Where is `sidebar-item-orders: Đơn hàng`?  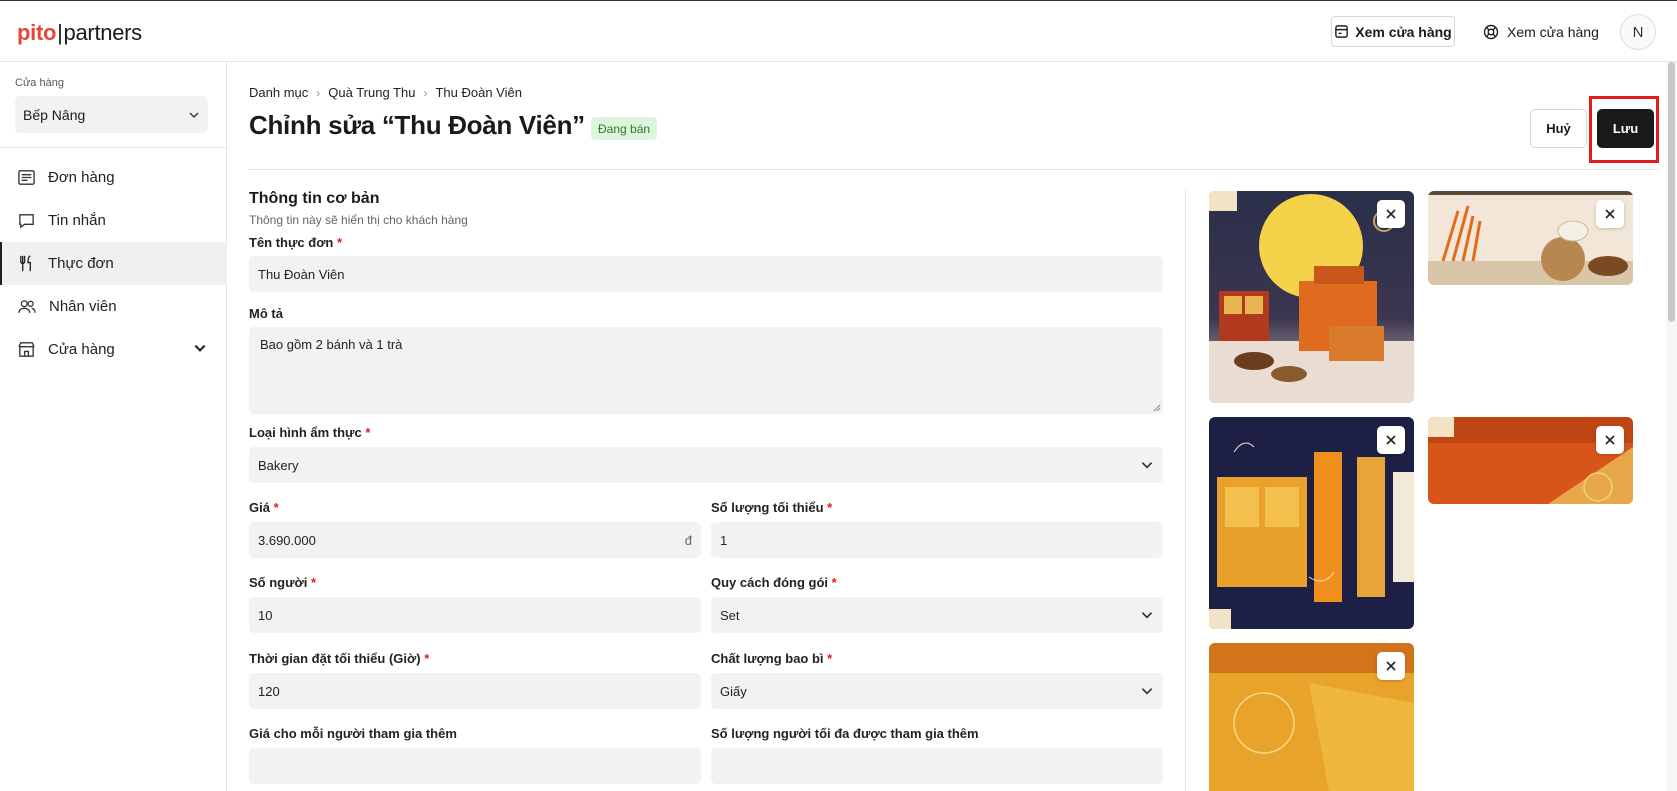
sidebar-item-orders: Đơn hàng is located at coordinates (113, 177).